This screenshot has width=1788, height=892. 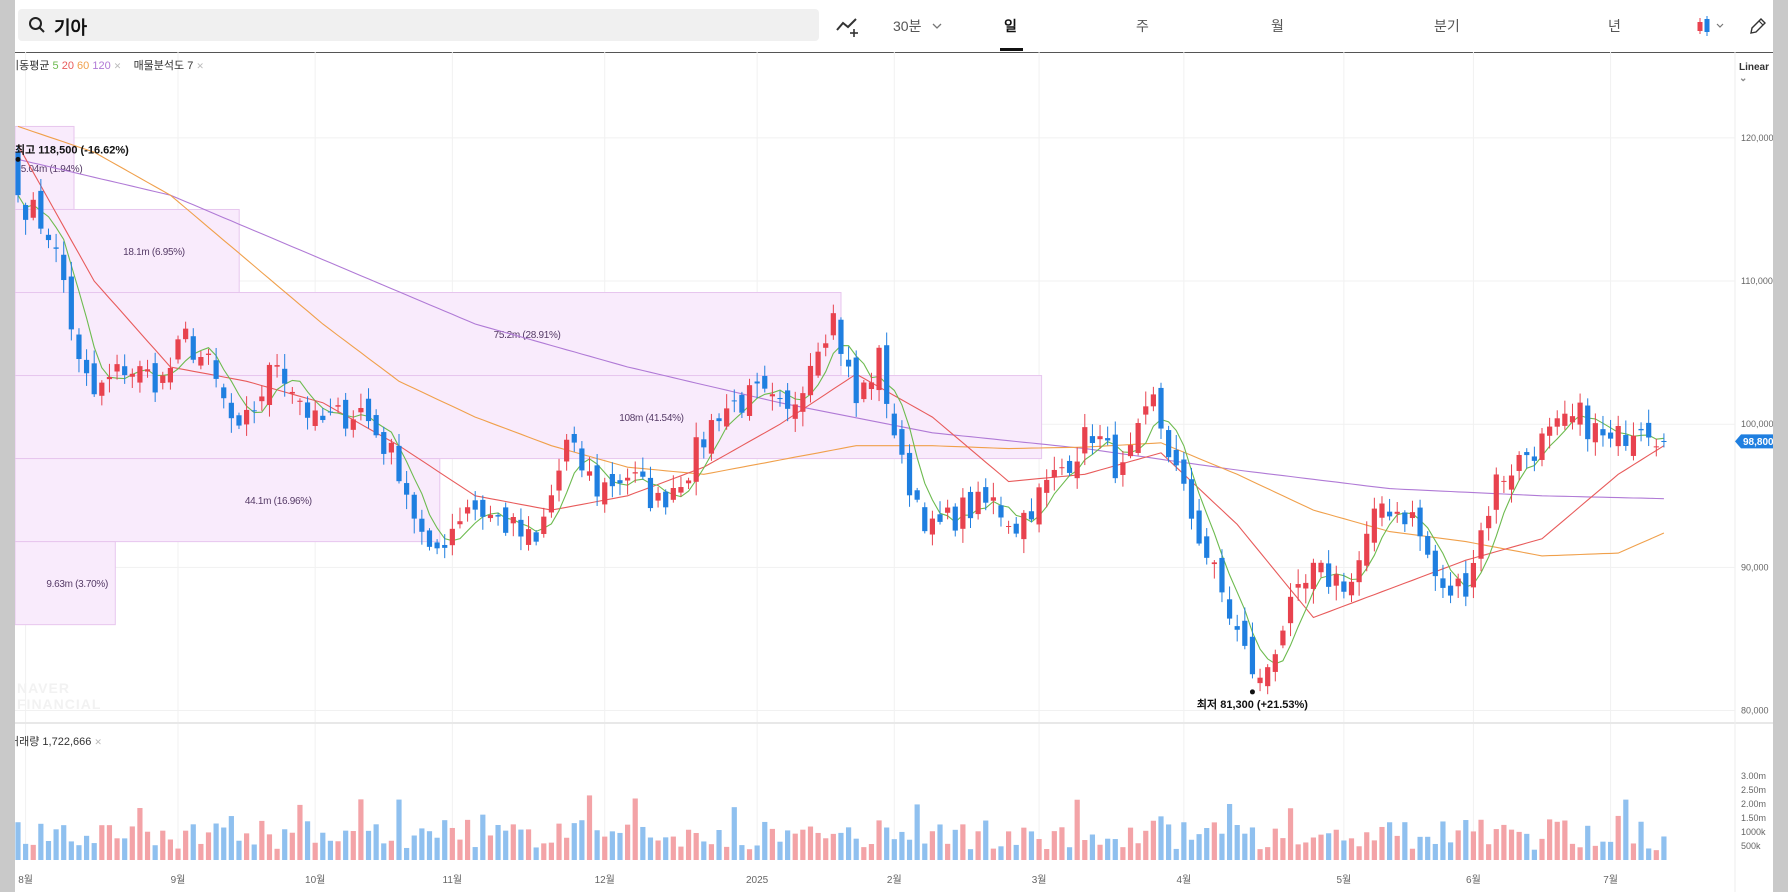 What do you see at coordinates (605, 880) in the screenshot?
I see `x-tick-label: 12월` at bounding box center [605, 880].